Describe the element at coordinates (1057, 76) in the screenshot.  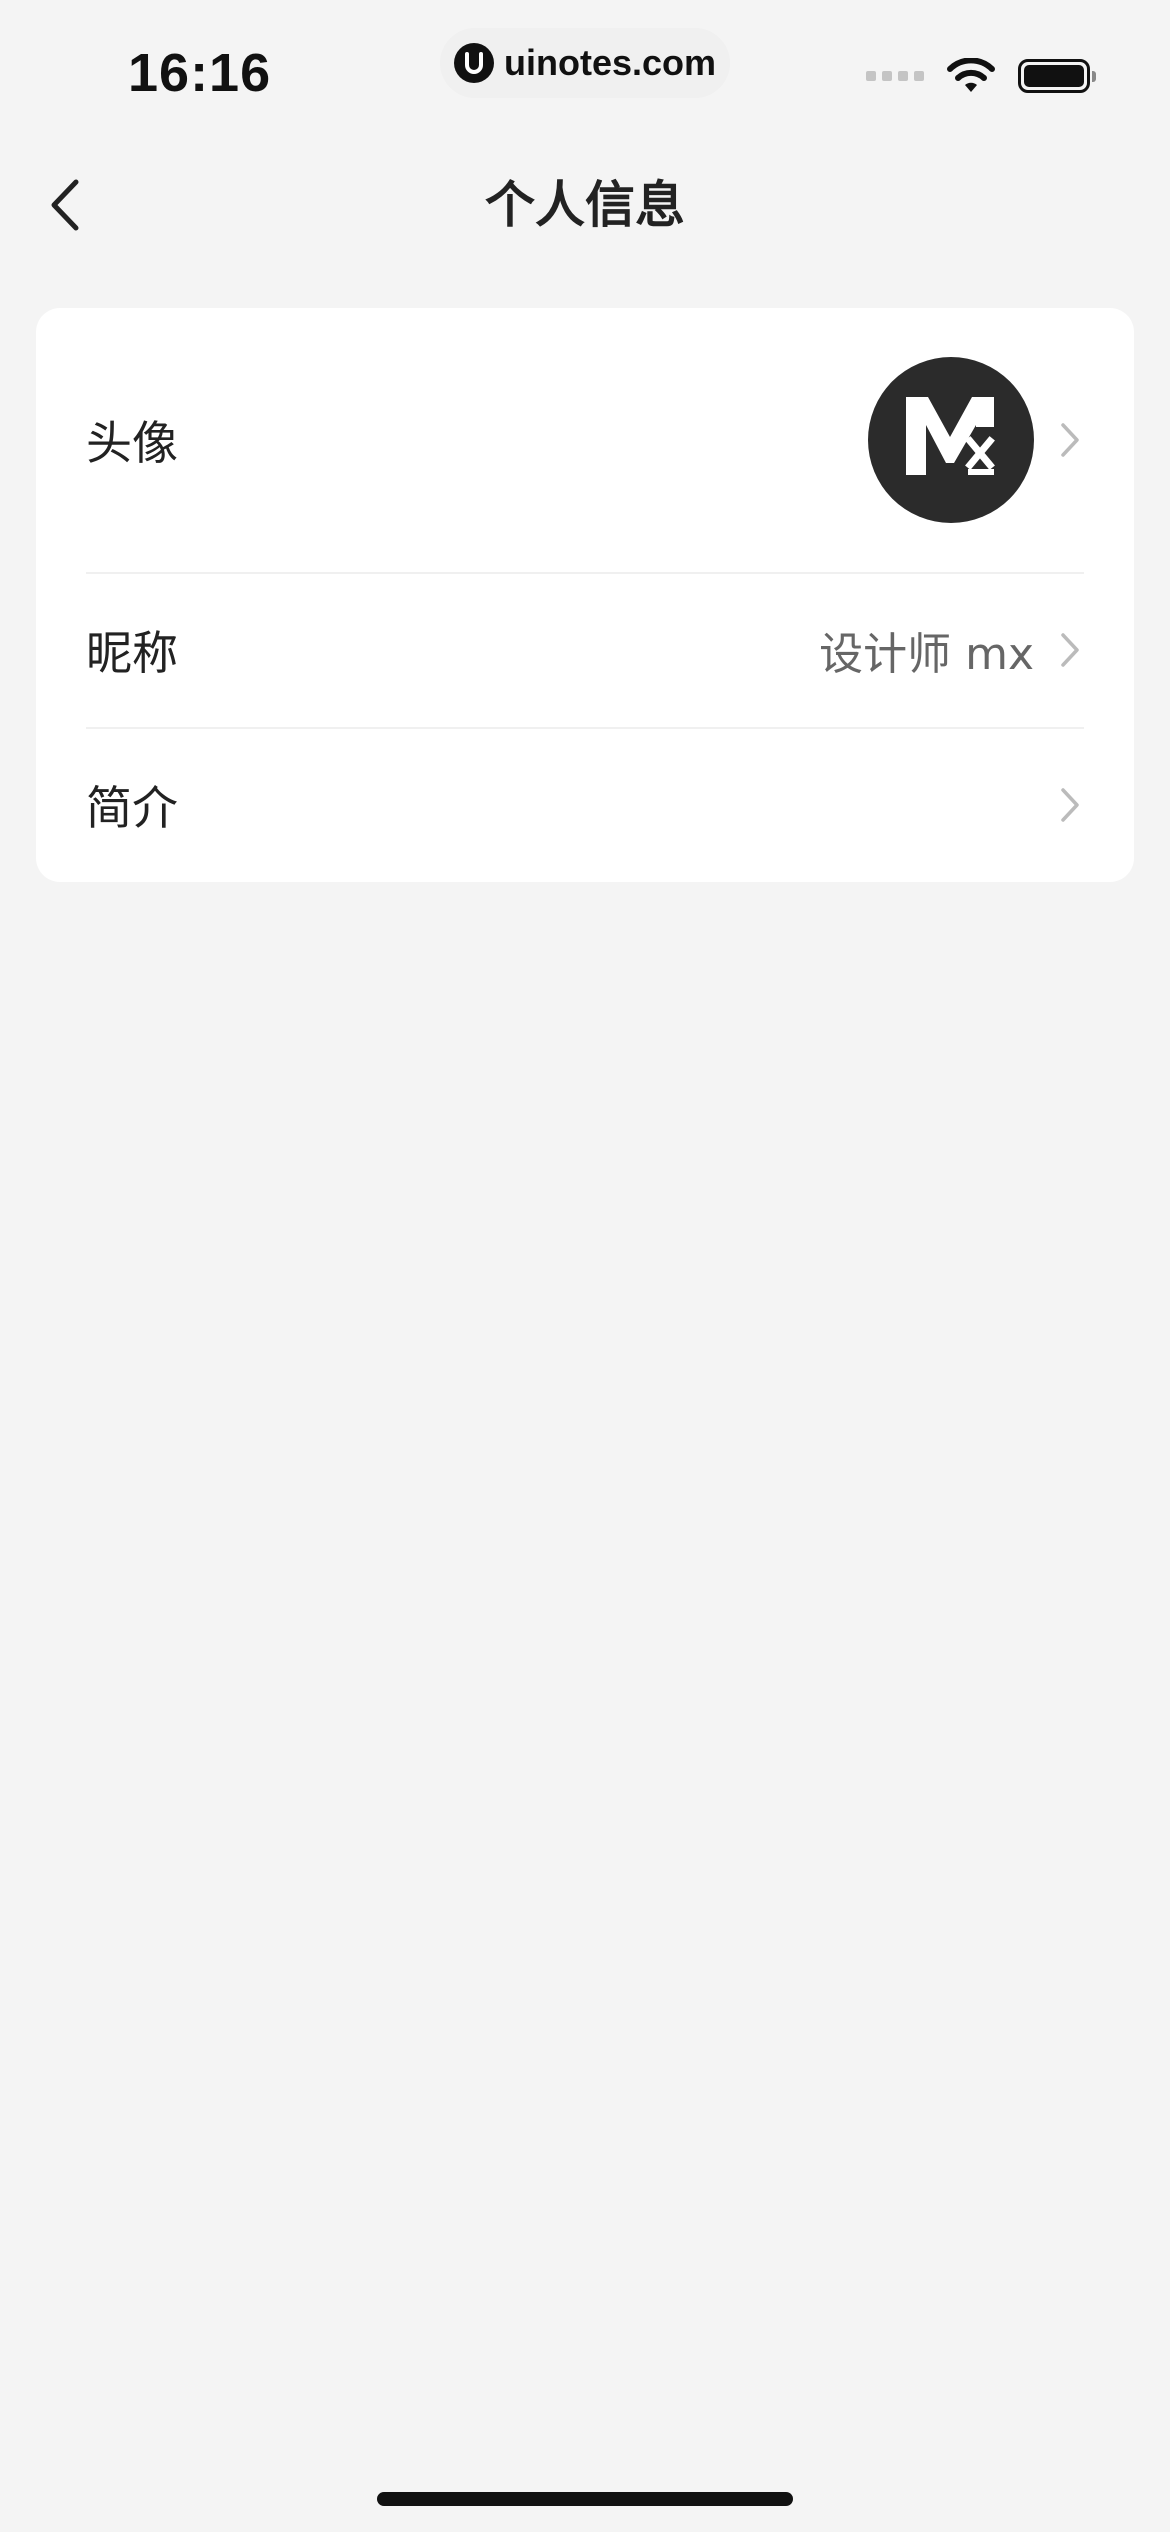
I see `battery-icon` at that location.